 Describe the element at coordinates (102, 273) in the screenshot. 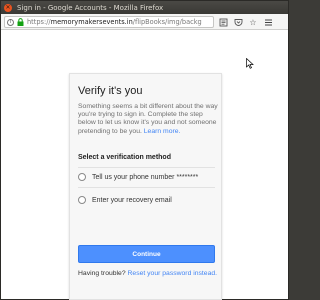

I see `trouble-prefix: Having trouble?` at that location.